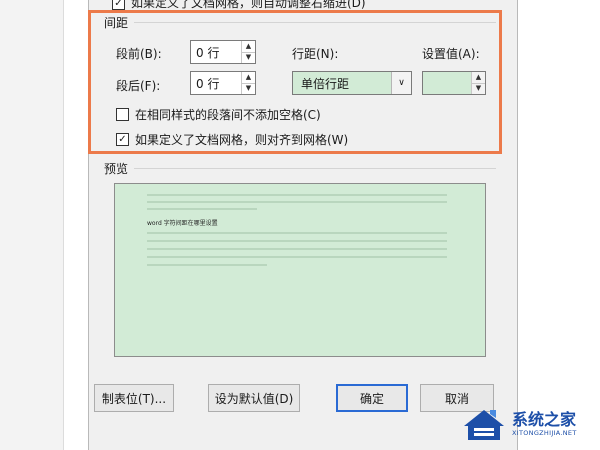 Image resolution: width=600 pixels, height=450 pixels. Describe the element at coordinates (325, 84) in the screenshot. I see `line-spacing-value: 单倍行距` at that location.